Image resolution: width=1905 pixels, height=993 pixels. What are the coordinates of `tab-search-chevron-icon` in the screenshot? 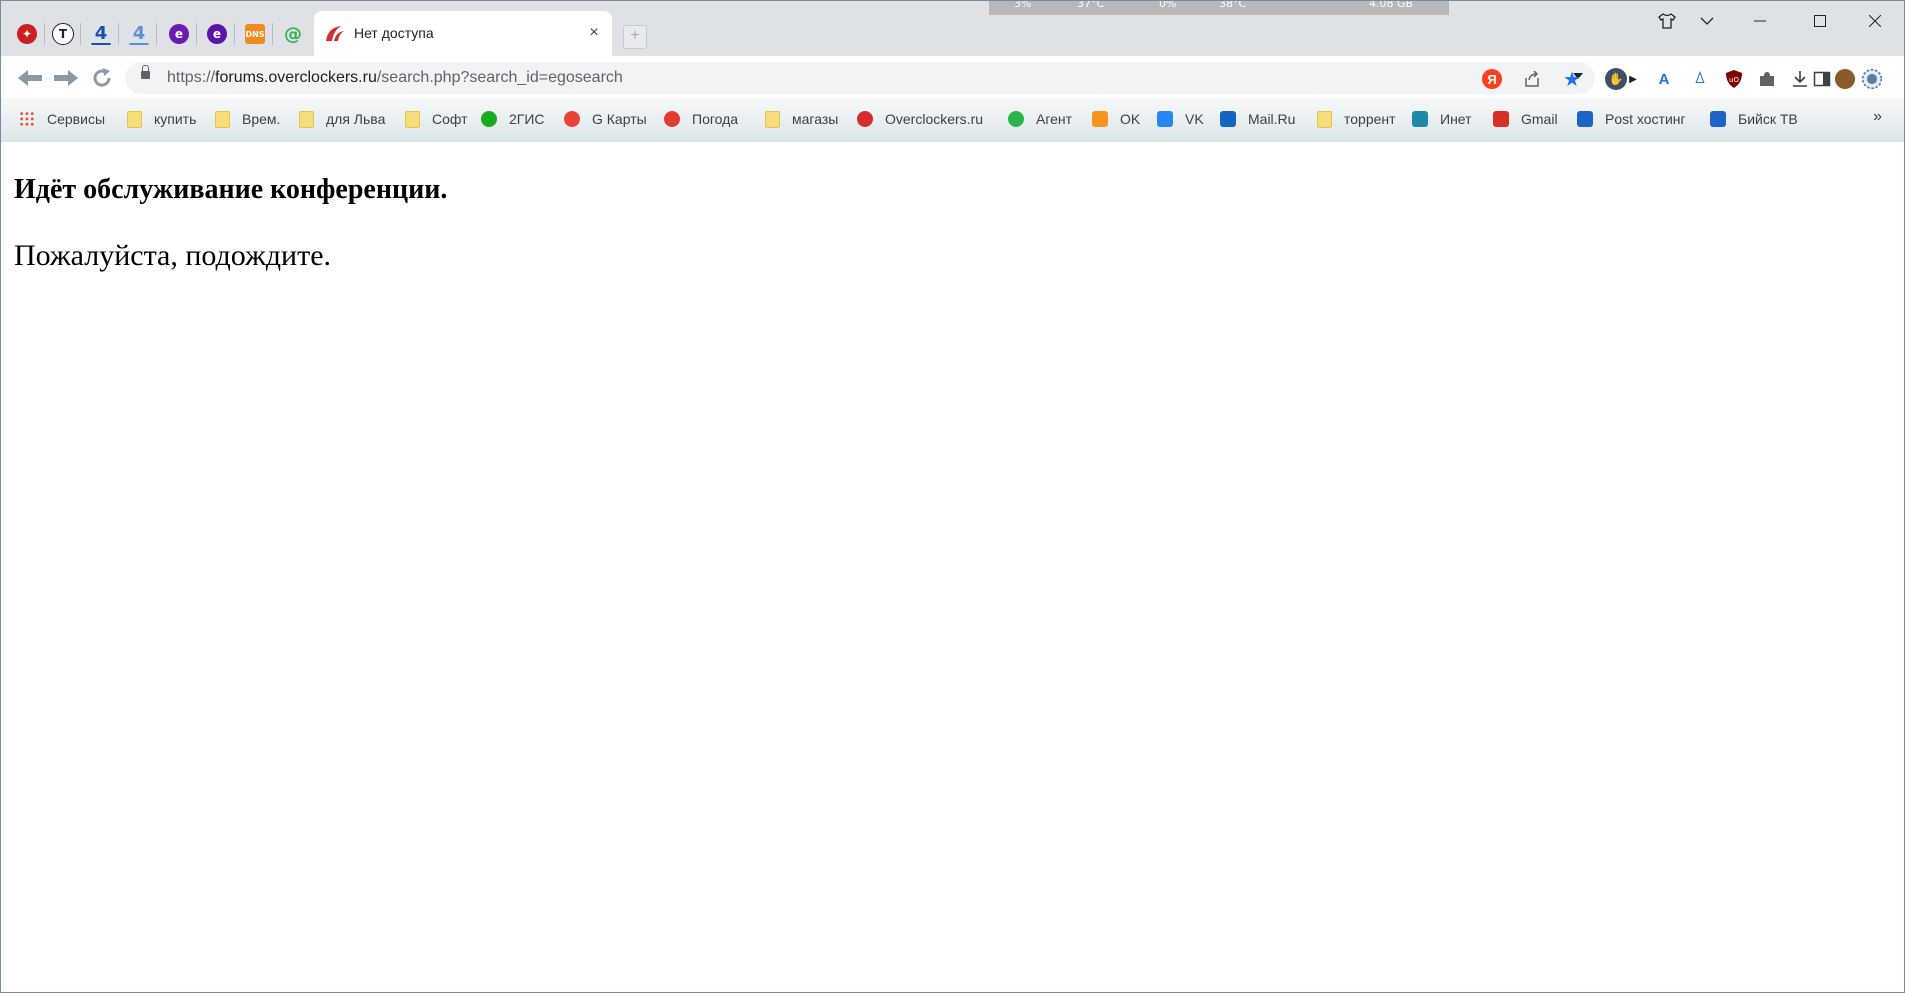 It's located at (1707, 21).